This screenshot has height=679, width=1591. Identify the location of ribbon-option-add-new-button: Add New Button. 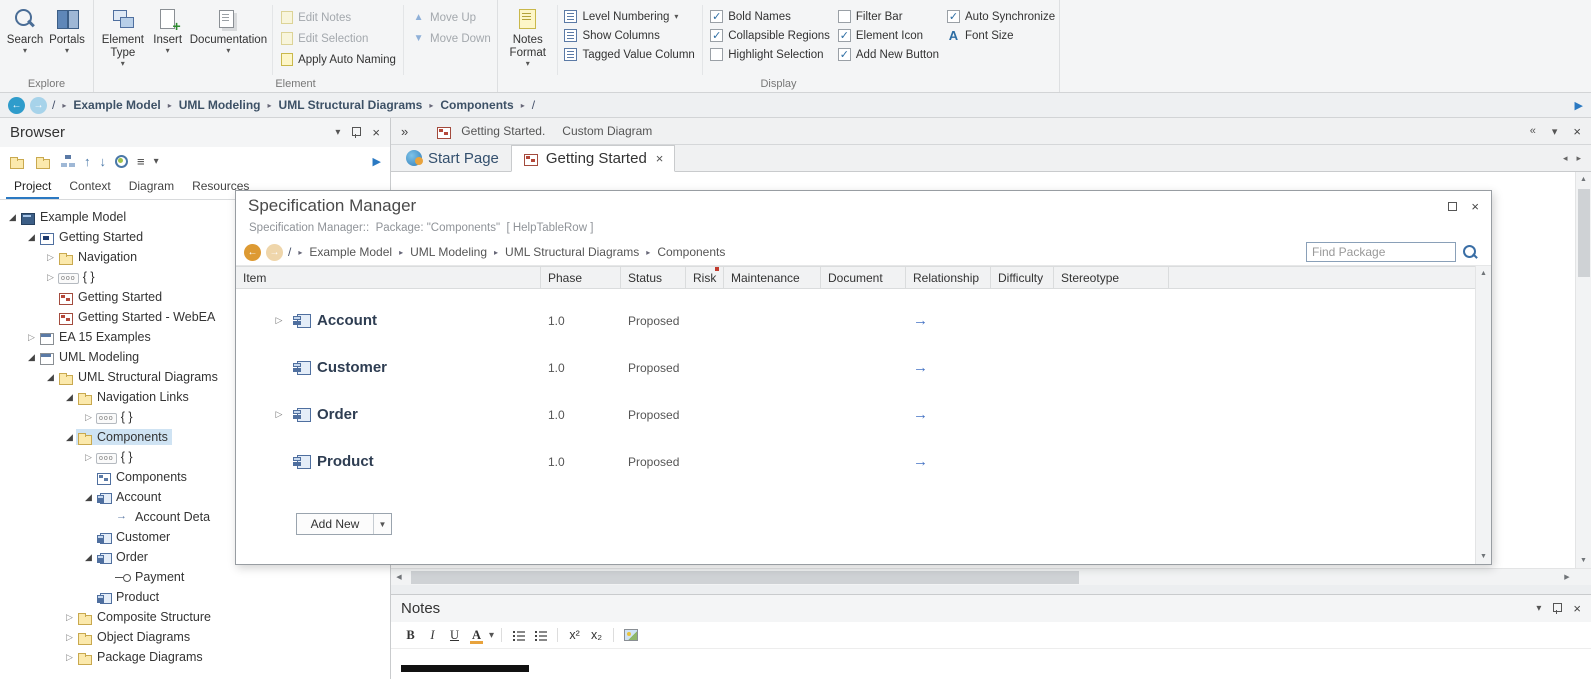
(888, 54).